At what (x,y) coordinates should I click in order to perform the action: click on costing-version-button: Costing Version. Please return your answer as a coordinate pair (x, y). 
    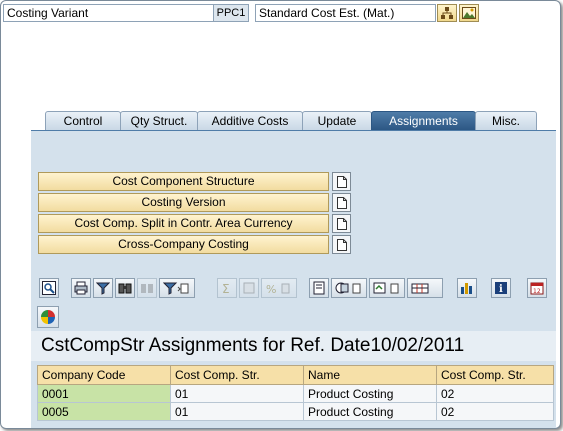
    Looking at the image, I should click on (183, 202).